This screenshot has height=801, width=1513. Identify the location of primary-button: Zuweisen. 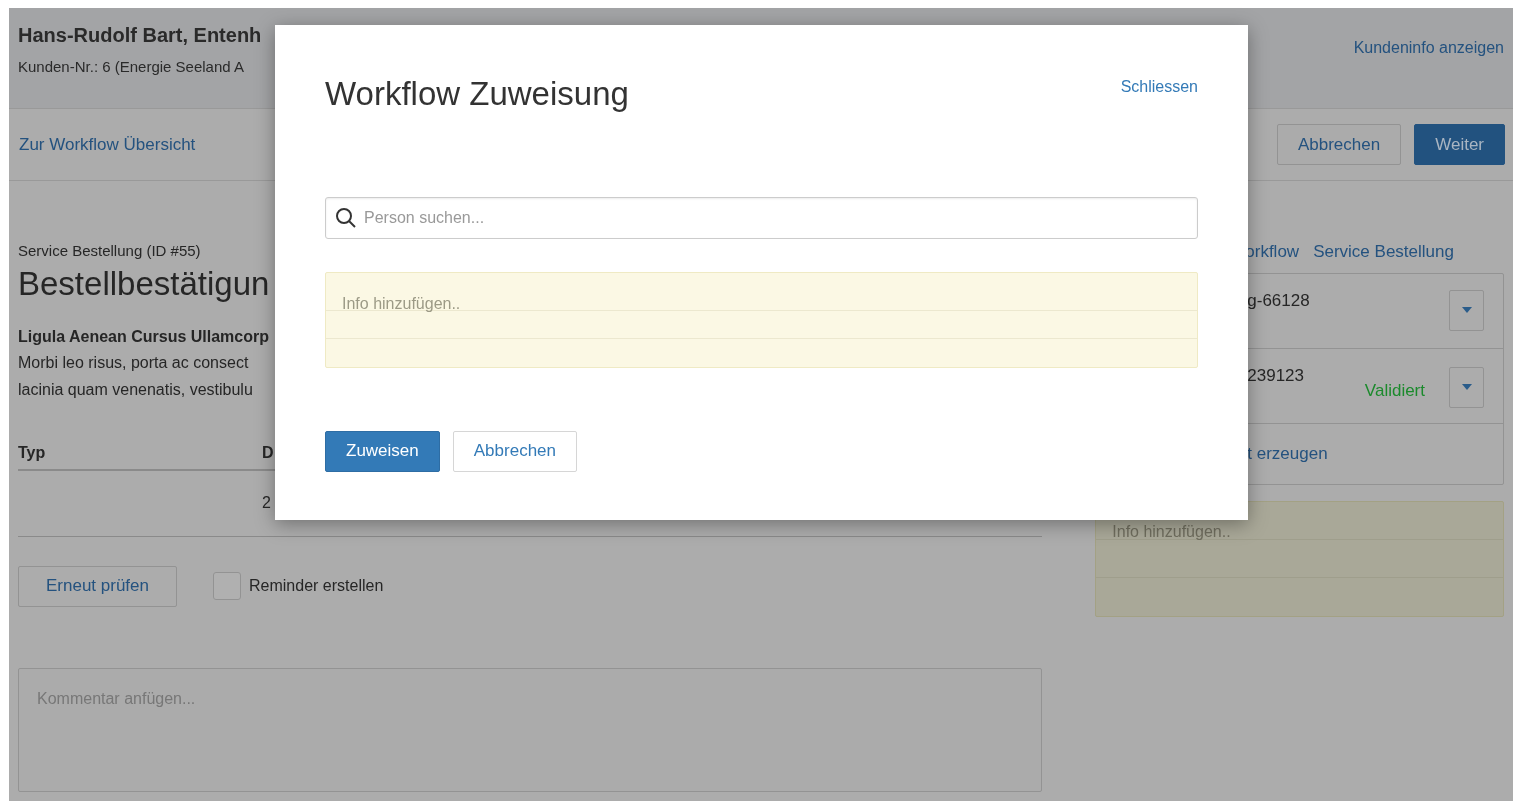
(382, 451).